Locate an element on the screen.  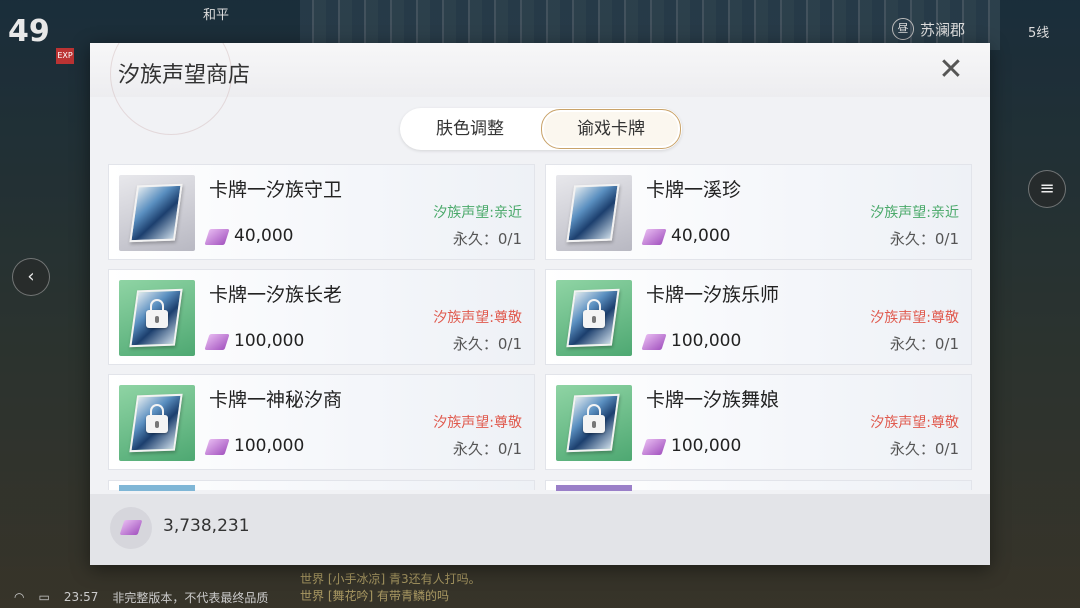
back-arrow-icon: ‹ is located at coordinates (31, 277).